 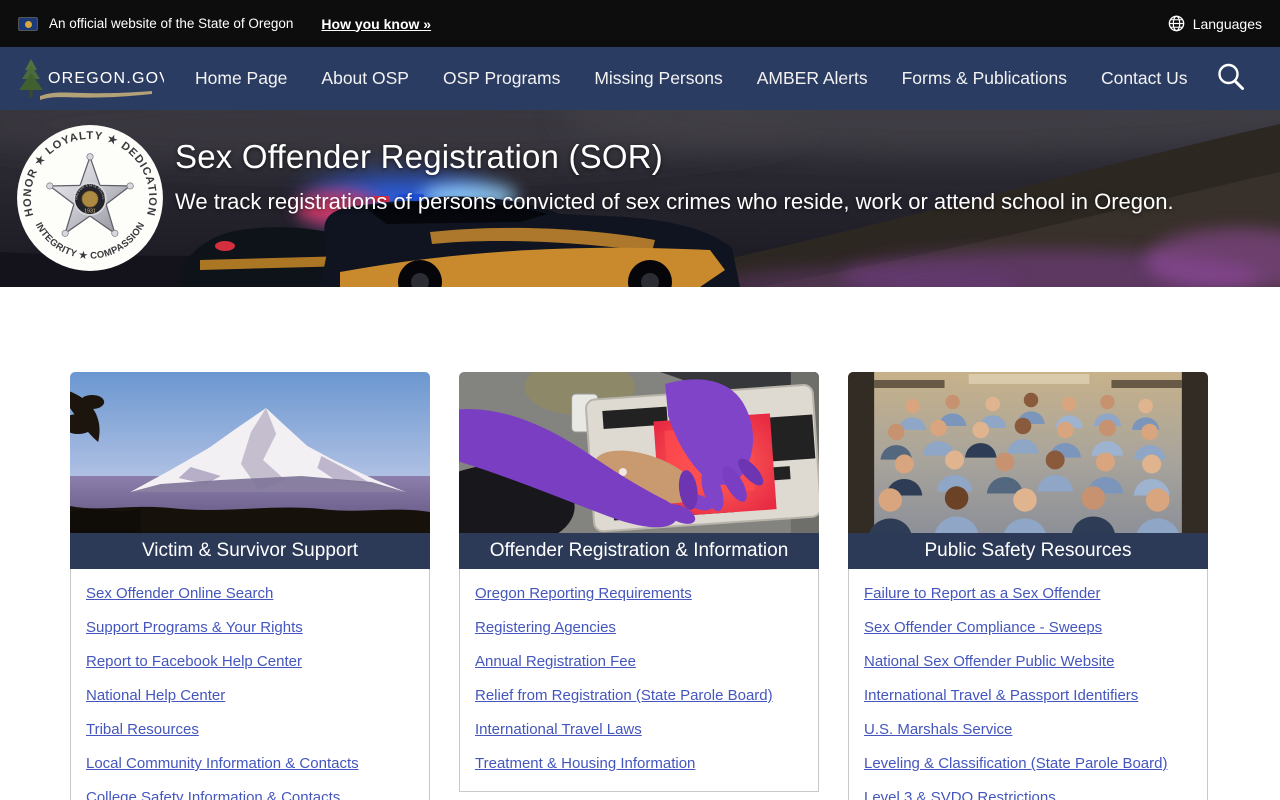 I want to click on link-level3-svdo-restrictions: Level 3 & SVDO Restrictions, so click(x=960, y=794).